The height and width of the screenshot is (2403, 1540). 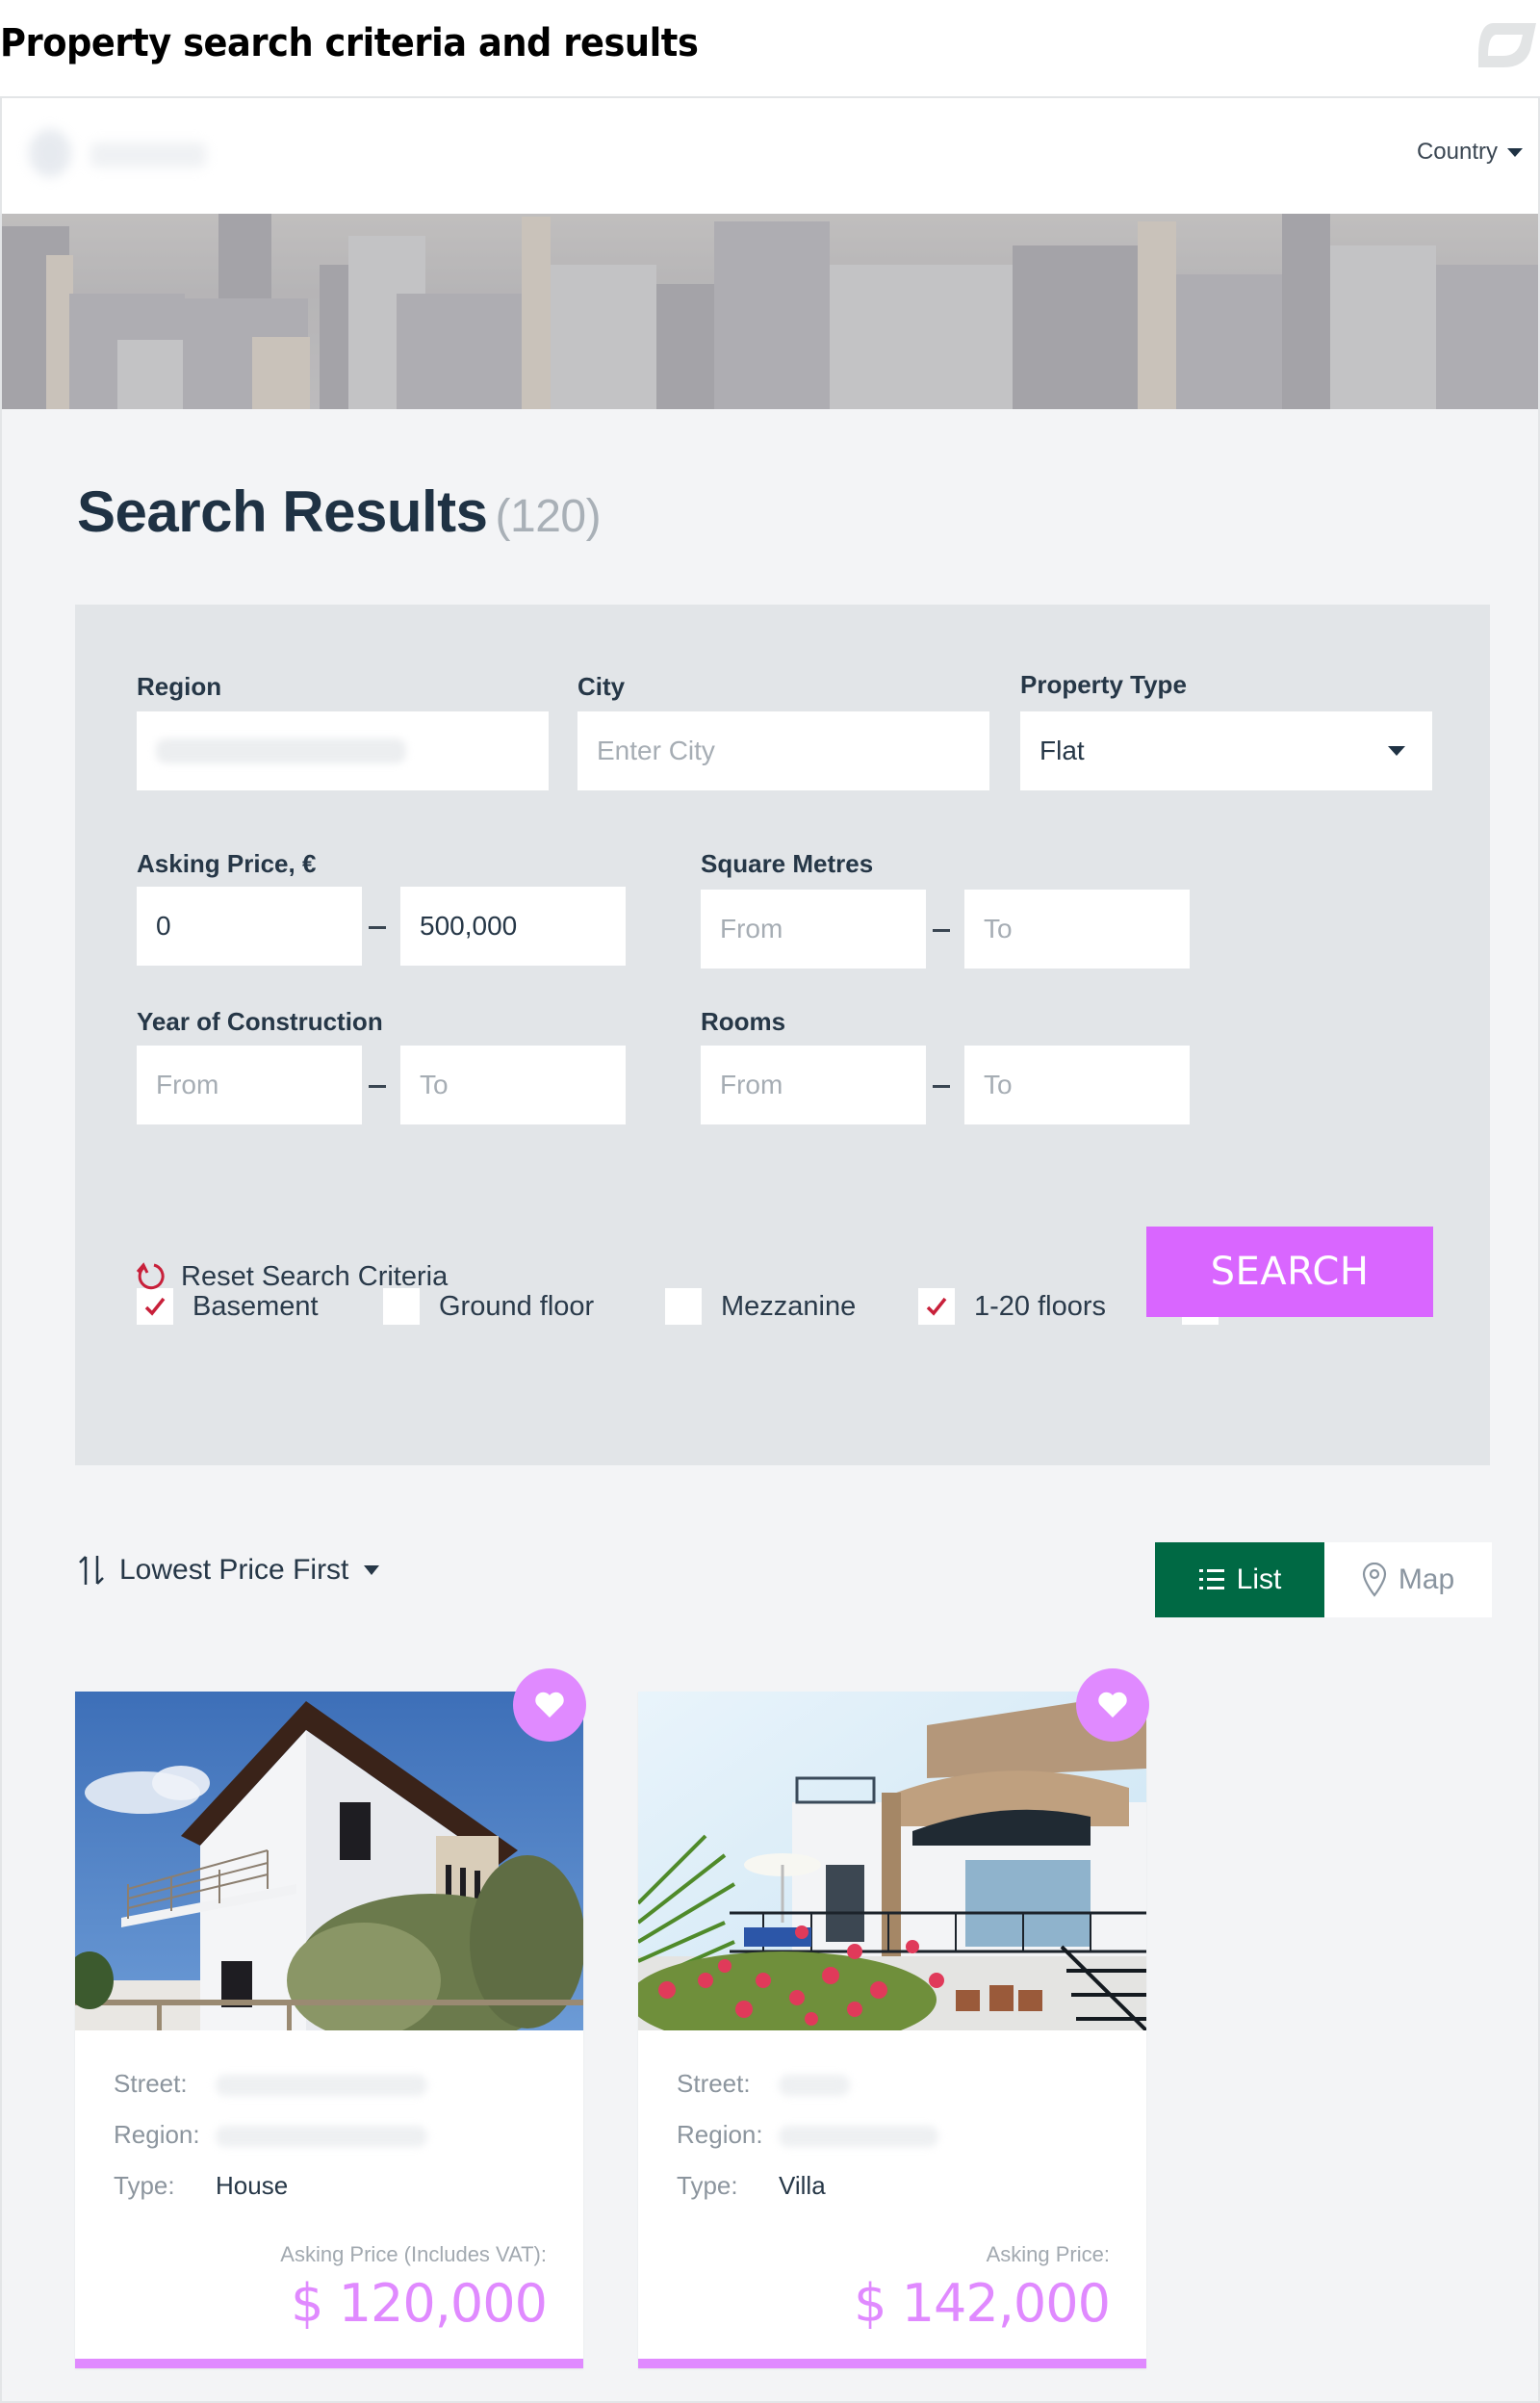 I want to click on year-of-construction-label: Year of Construction, so click(x=260, y=1022).